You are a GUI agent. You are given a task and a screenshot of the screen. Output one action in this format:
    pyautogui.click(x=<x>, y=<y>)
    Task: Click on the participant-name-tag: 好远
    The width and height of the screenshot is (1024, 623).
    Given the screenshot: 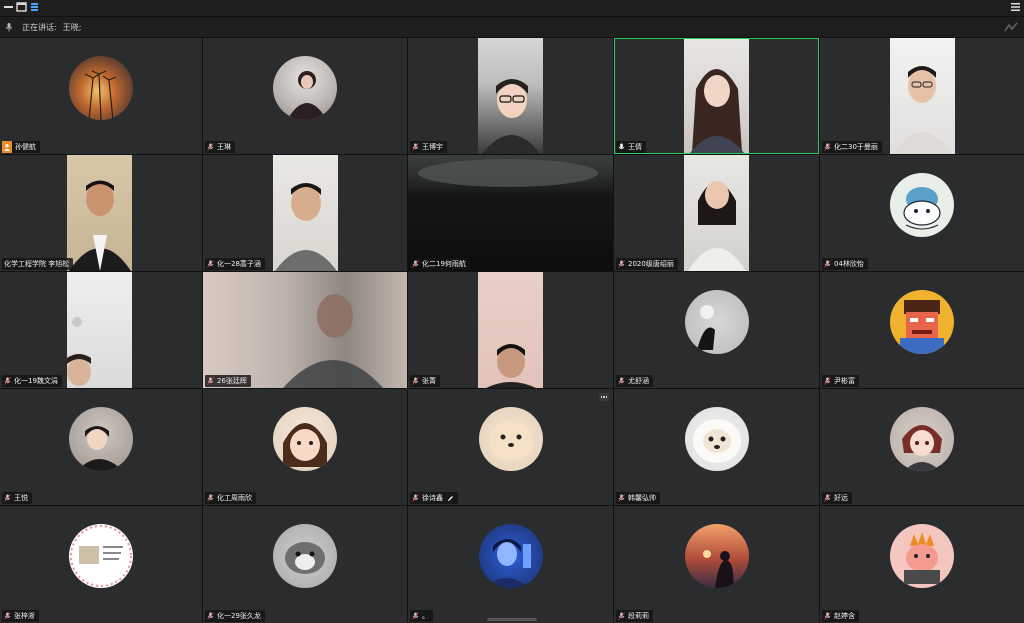 What is the action you would take?
    pyautogui.click(x=837, y=498)
    